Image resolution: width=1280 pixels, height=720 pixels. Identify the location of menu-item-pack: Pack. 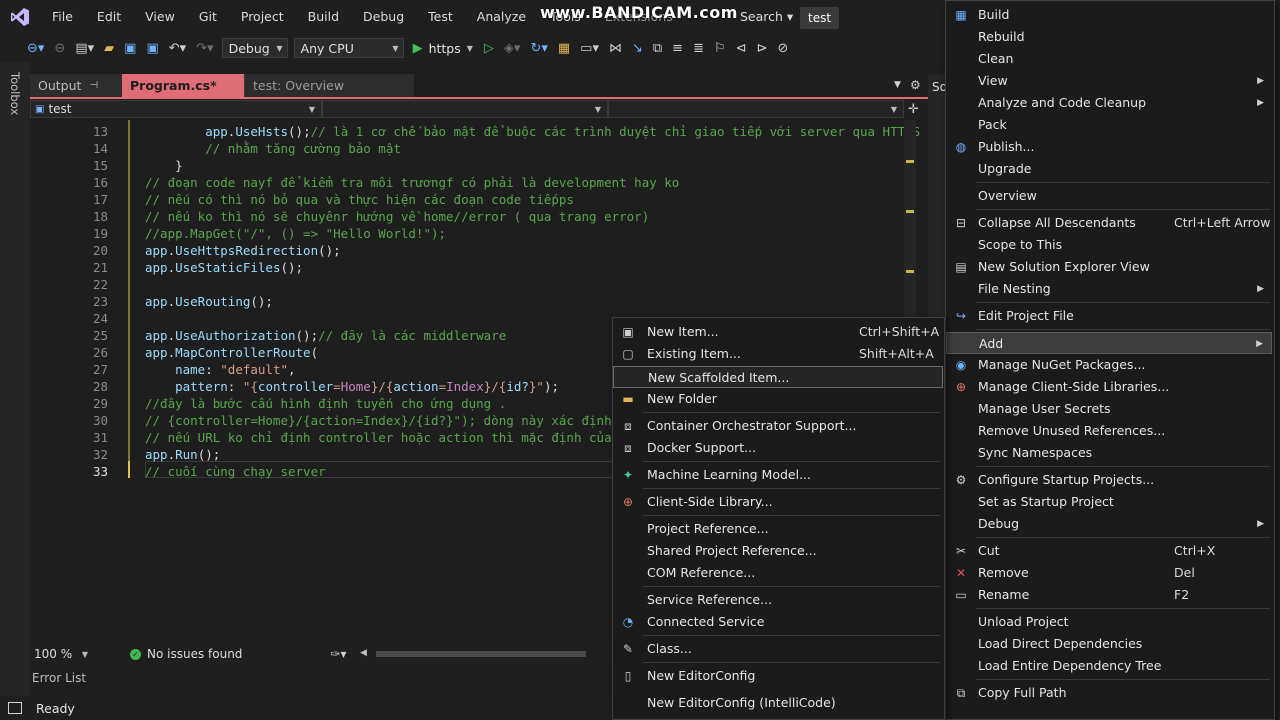
(1109, 125).